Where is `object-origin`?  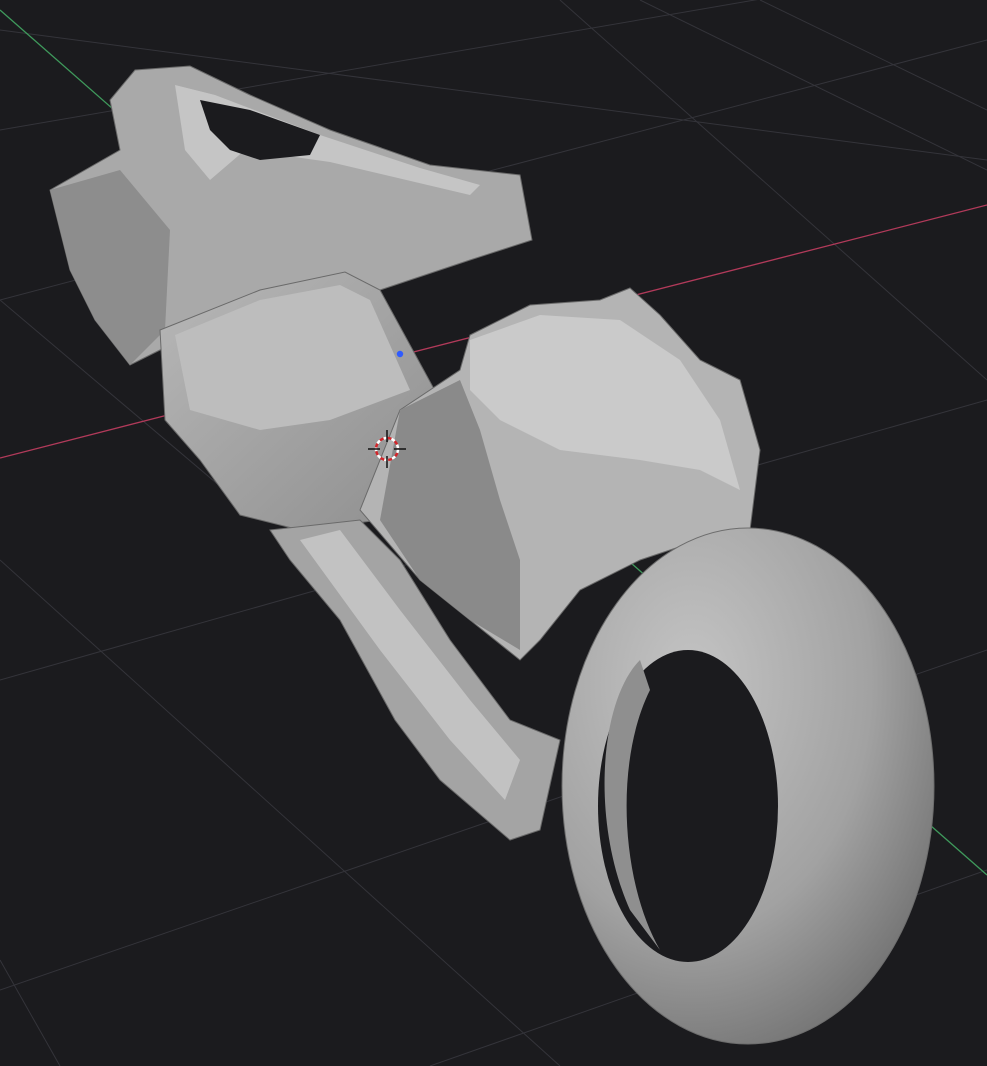
object-origin is located at coordinates (400, 354).